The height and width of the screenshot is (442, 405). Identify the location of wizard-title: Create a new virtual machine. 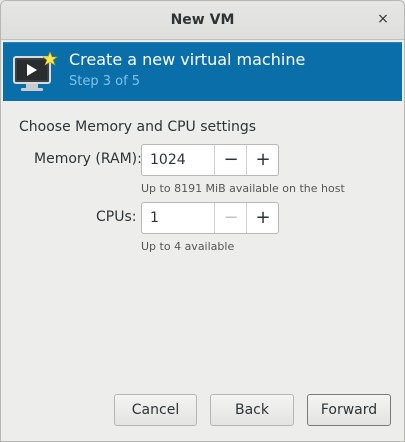
(187, 59).